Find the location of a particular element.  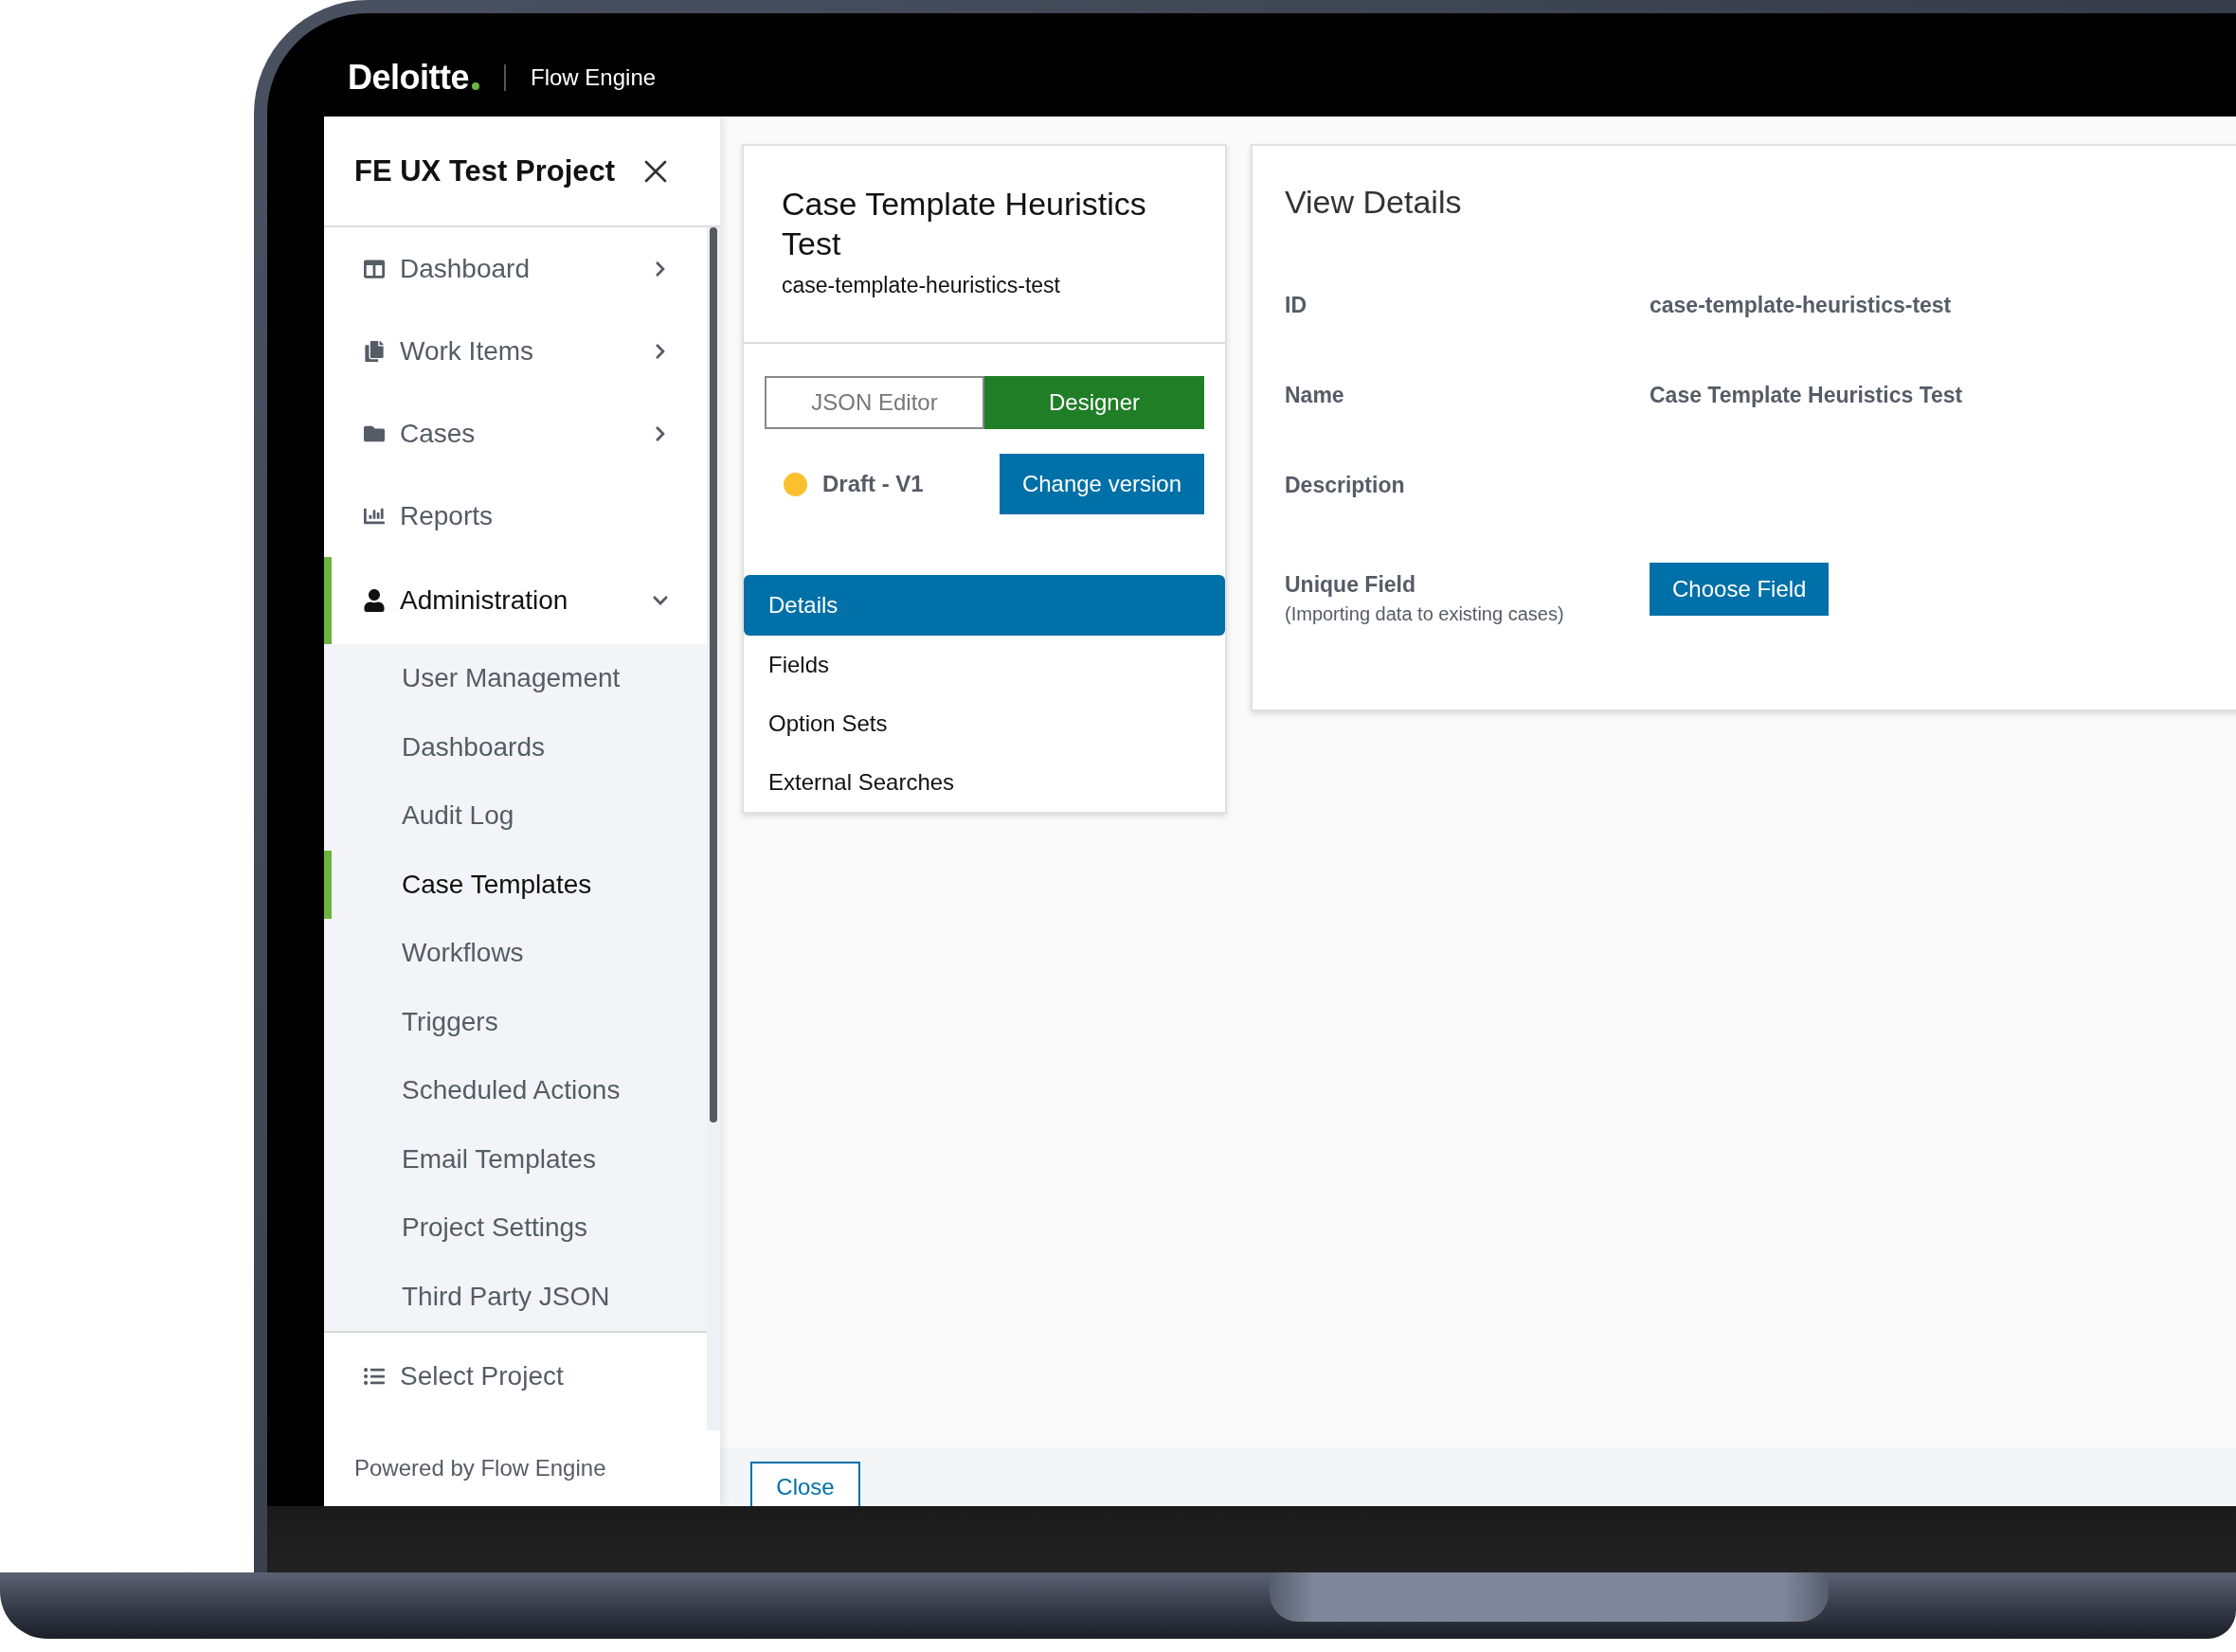

submenu-item: User Management is located at coordinates (516, 678).